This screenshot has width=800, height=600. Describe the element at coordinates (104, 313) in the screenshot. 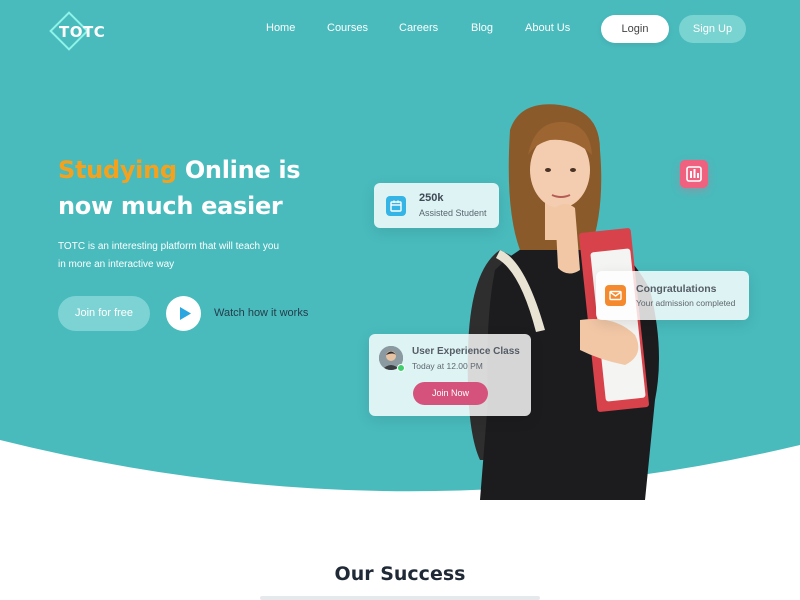

I see `join-for-free-button: Join for free` at that location.